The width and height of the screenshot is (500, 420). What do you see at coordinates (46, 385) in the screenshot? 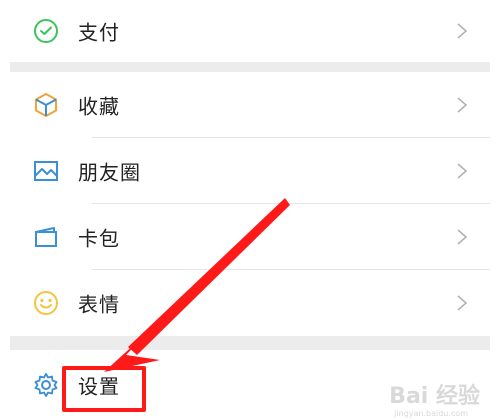
I see `gear-icon` at bounding box center [46, 385].